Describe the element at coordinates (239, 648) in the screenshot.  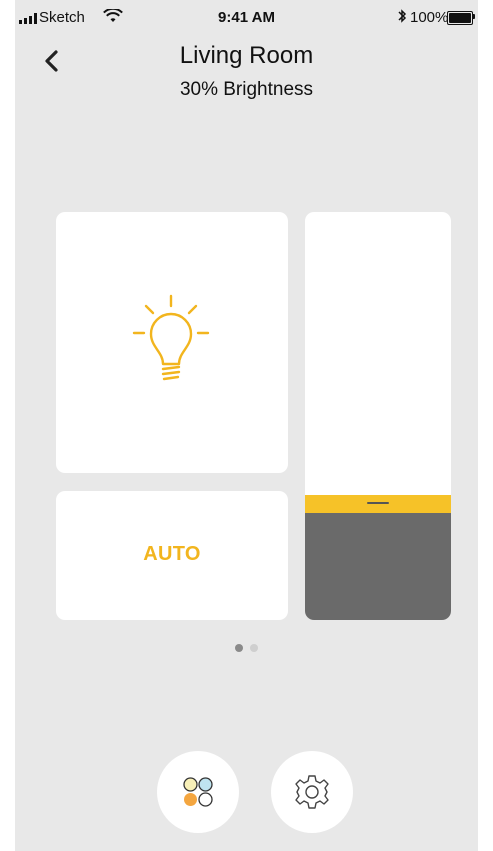
I see `page-dot-active` at that location.